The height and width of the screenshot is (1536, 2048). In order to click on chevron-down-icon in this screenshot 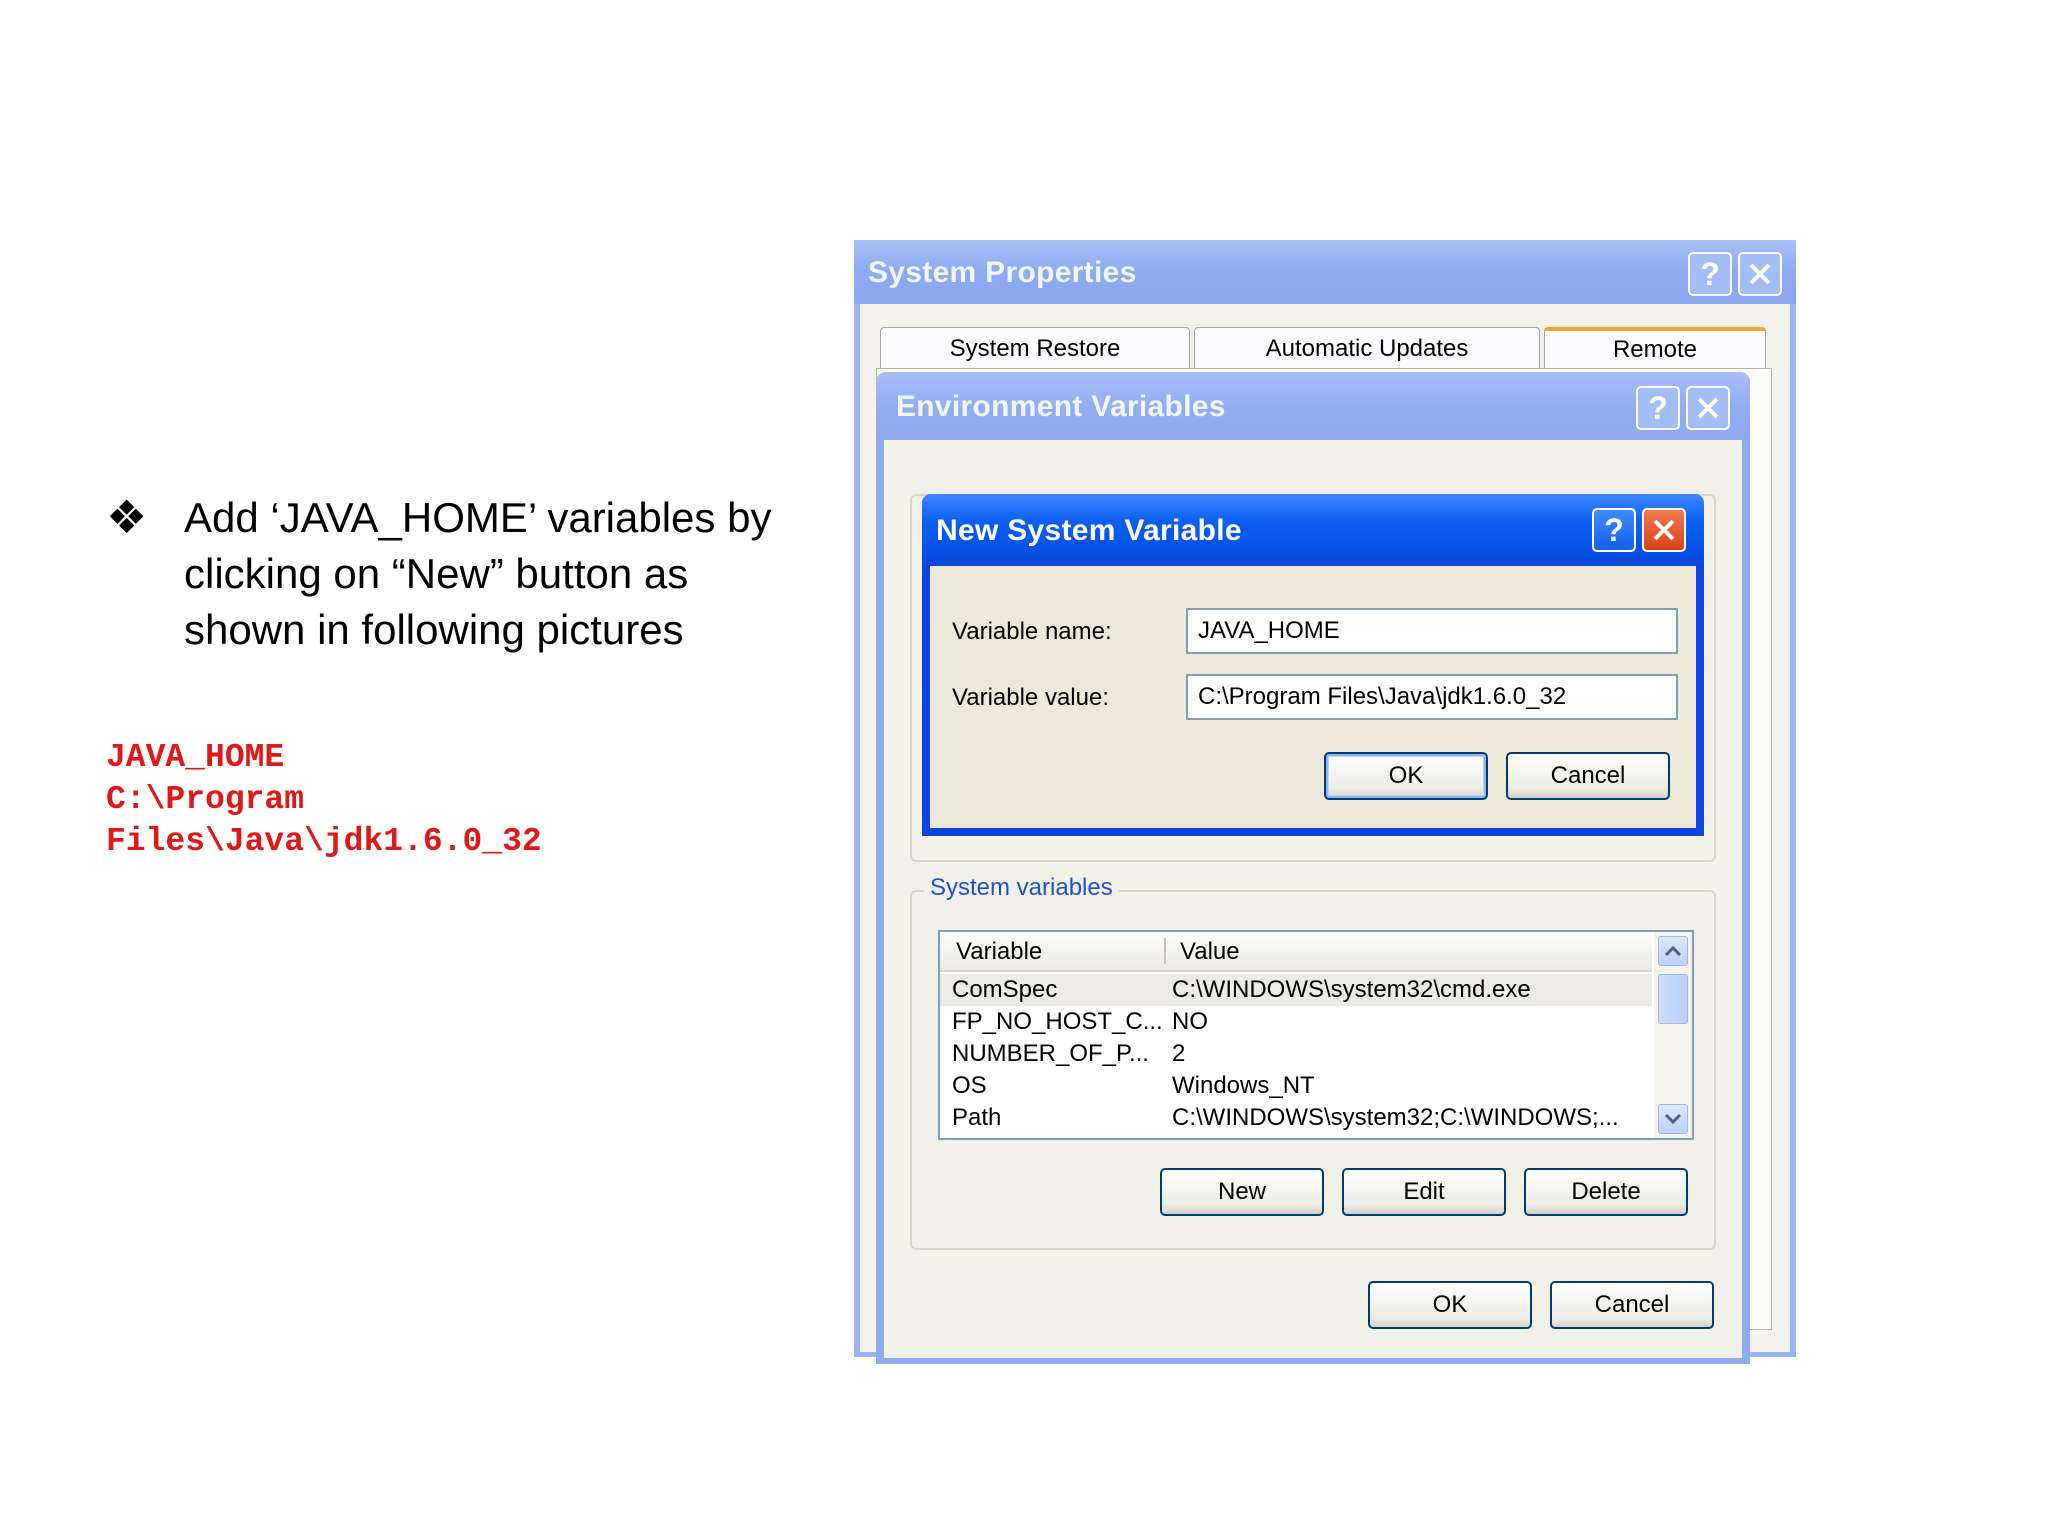, I will do `click(1673, 1119)`.